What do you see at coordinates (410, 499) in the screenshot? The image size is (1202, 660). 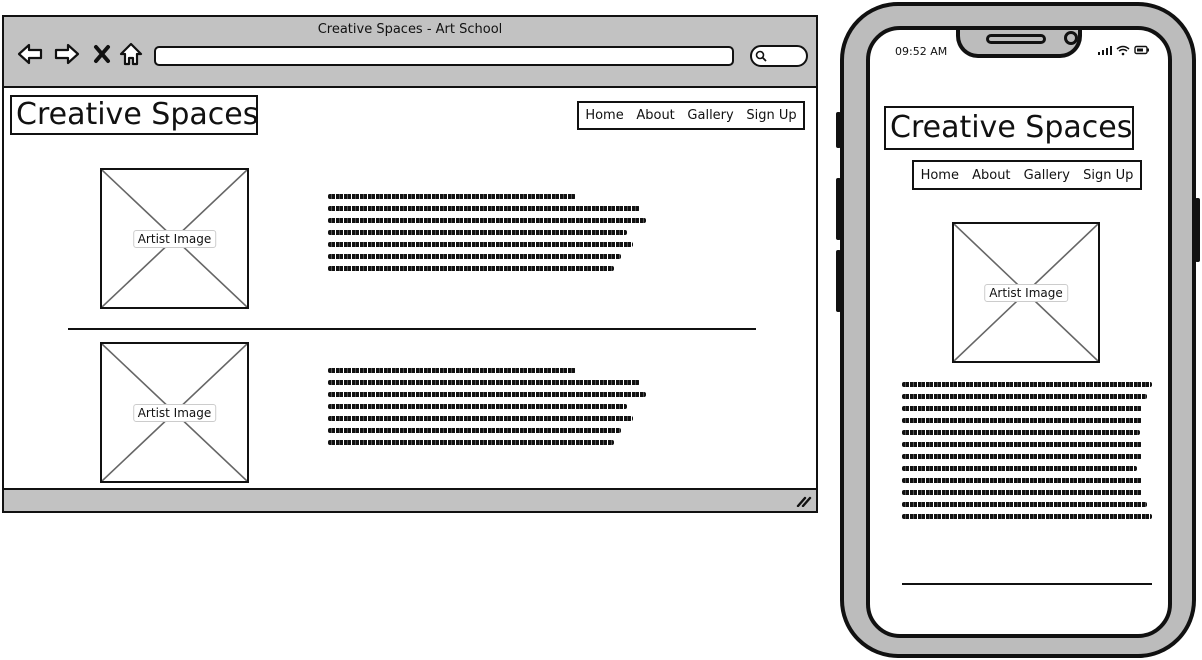 I see `browser-status-bar` at bounding box center [410, 499].